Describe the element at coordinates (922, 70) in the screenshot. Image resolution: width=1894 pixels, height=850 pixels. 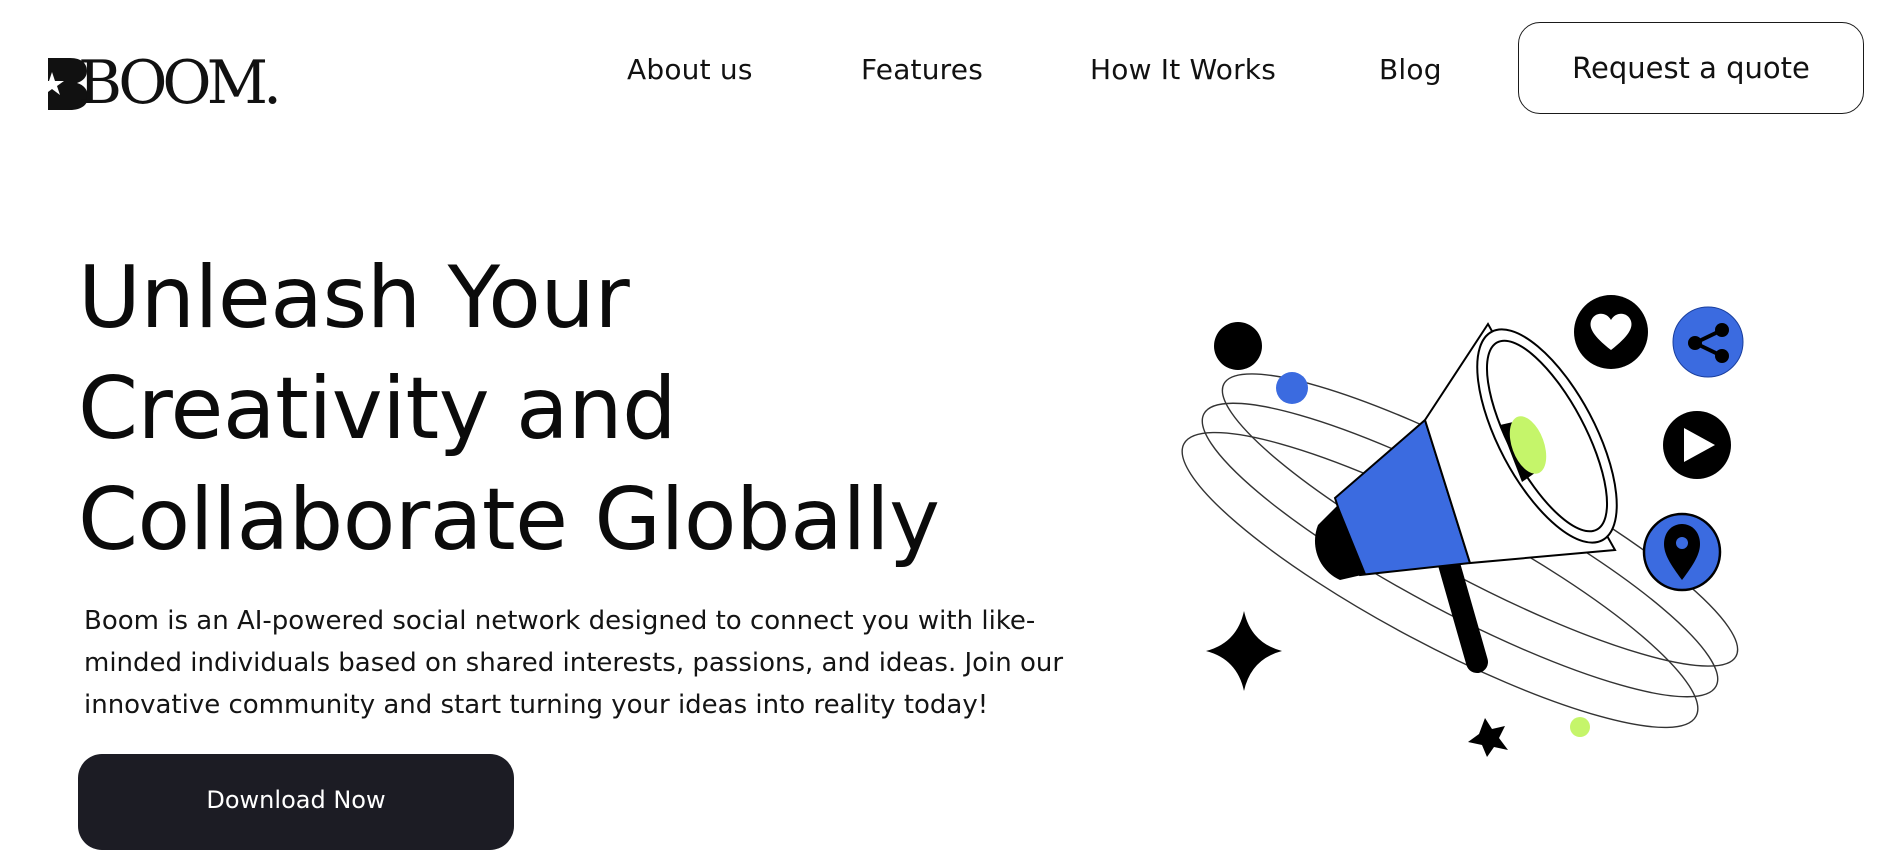
I see `nav-link-features: Features` at that location.